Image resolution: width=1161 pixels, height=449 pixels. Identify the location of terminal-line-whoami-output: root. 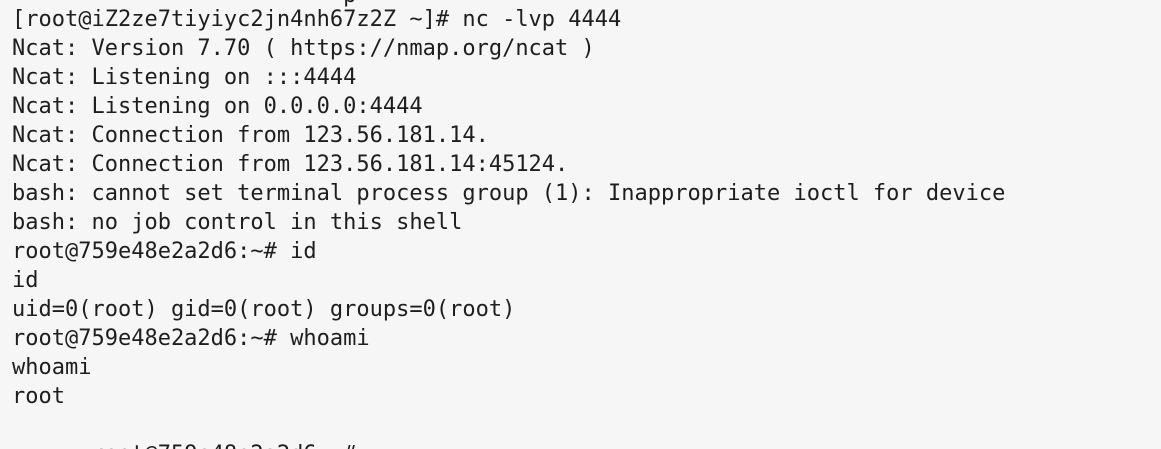
(38, 396).